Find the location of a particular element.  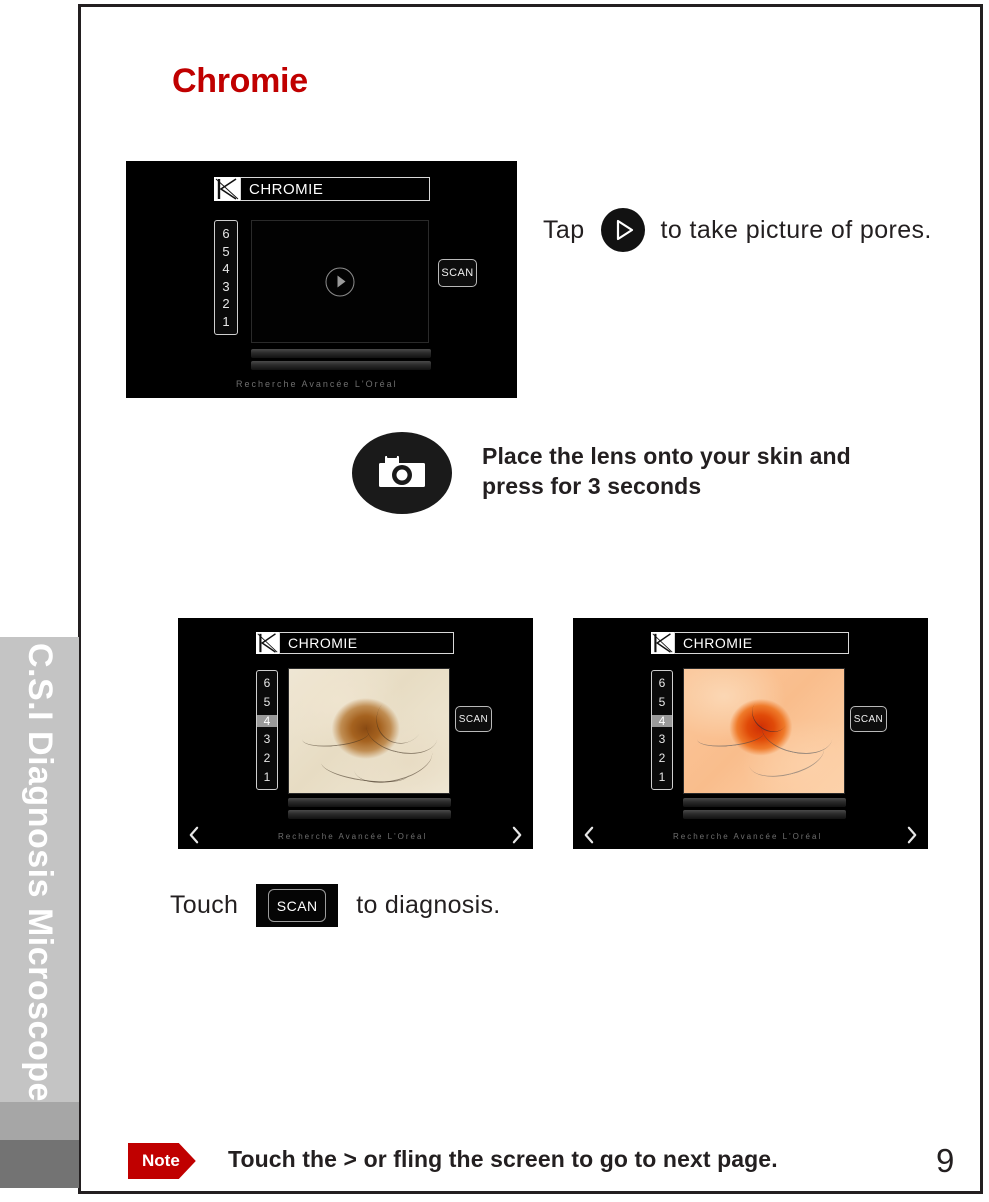

page-border-bottom is located at coordinates (530, 1192).